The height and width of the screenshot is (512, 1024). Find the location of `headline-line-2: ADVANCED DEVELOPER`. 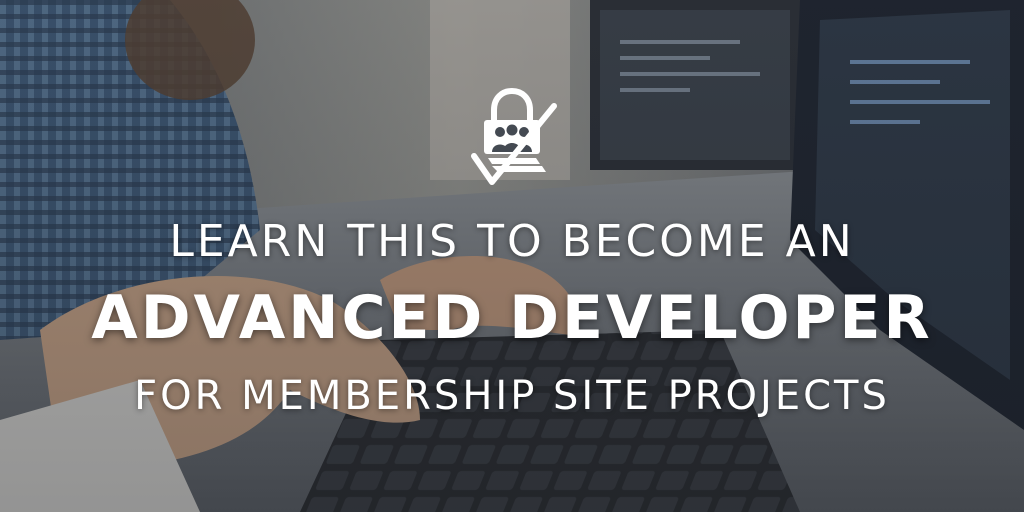

headline-line-2: ADVANCED DEVELOPER is located at coordinates (512, 318).